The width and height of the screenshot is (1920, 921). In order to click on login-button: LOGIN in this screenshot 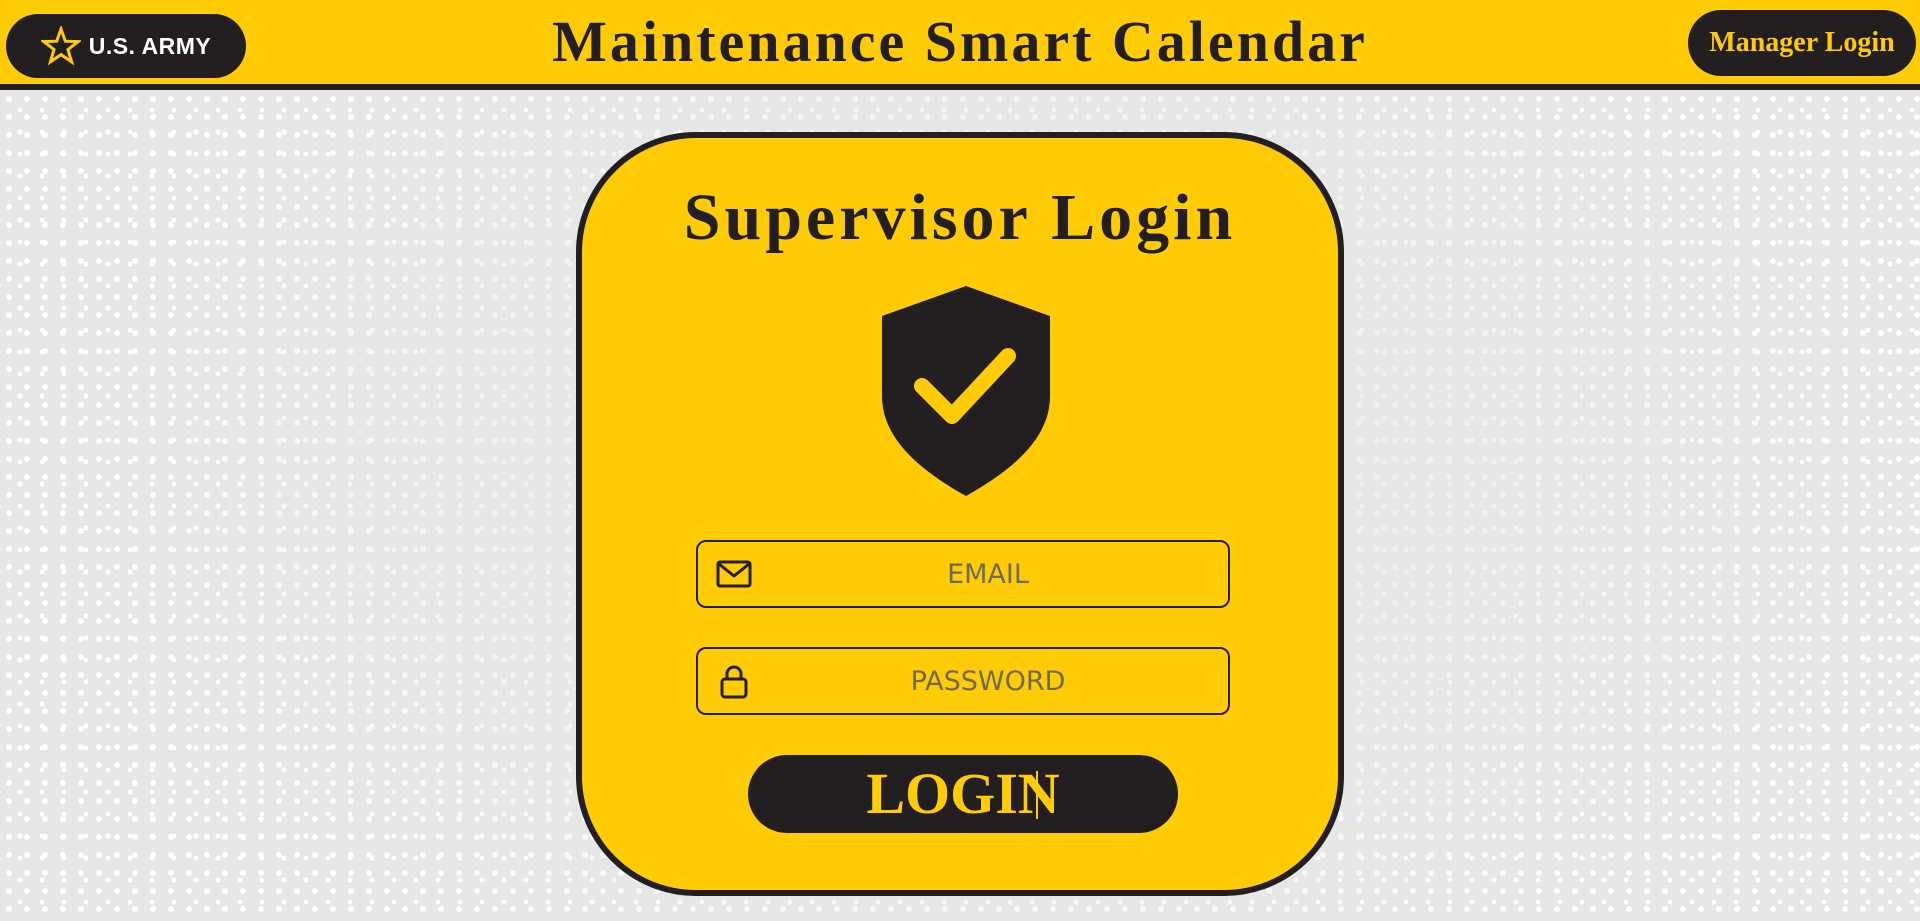, I will do `click(963, 794)`.